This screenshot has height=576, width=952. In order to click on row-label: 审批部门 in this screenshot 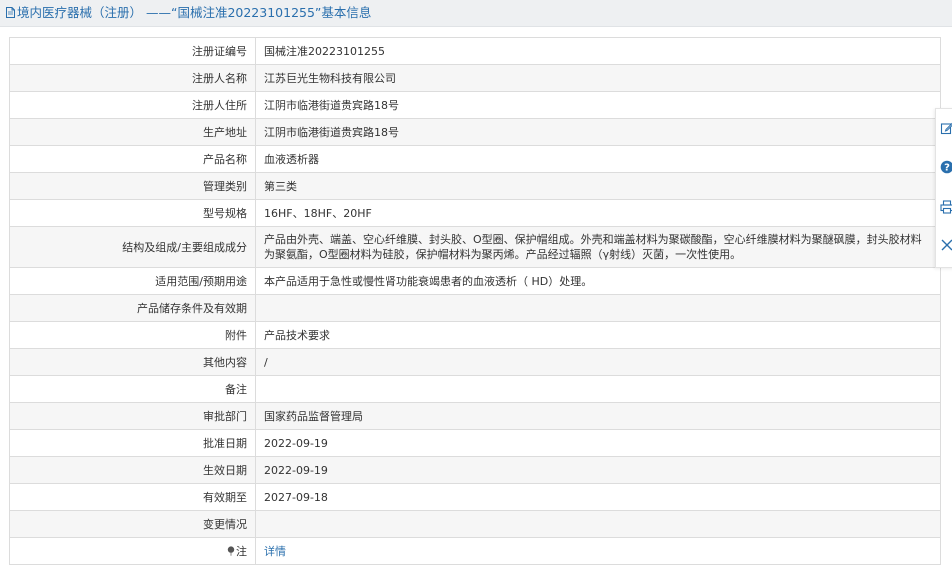, I will do `click(132, 416)`.